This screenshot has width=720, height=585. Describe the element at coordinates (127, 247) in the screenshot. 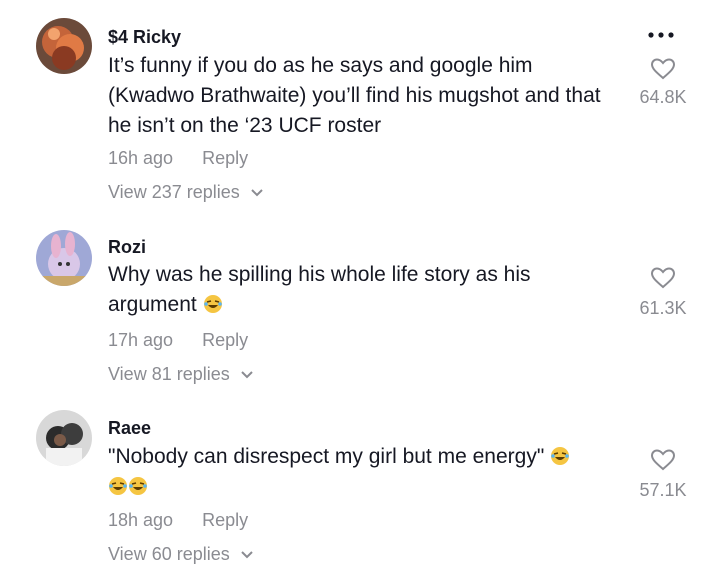

I see `comment-username: Rozi` at that location.